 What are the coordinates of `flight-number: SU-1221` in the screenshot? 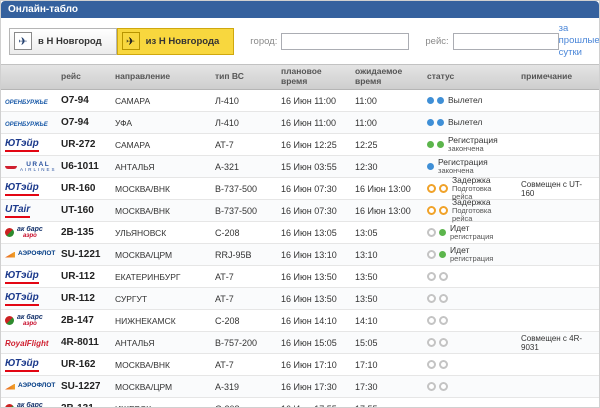 It's located at (81, 254).